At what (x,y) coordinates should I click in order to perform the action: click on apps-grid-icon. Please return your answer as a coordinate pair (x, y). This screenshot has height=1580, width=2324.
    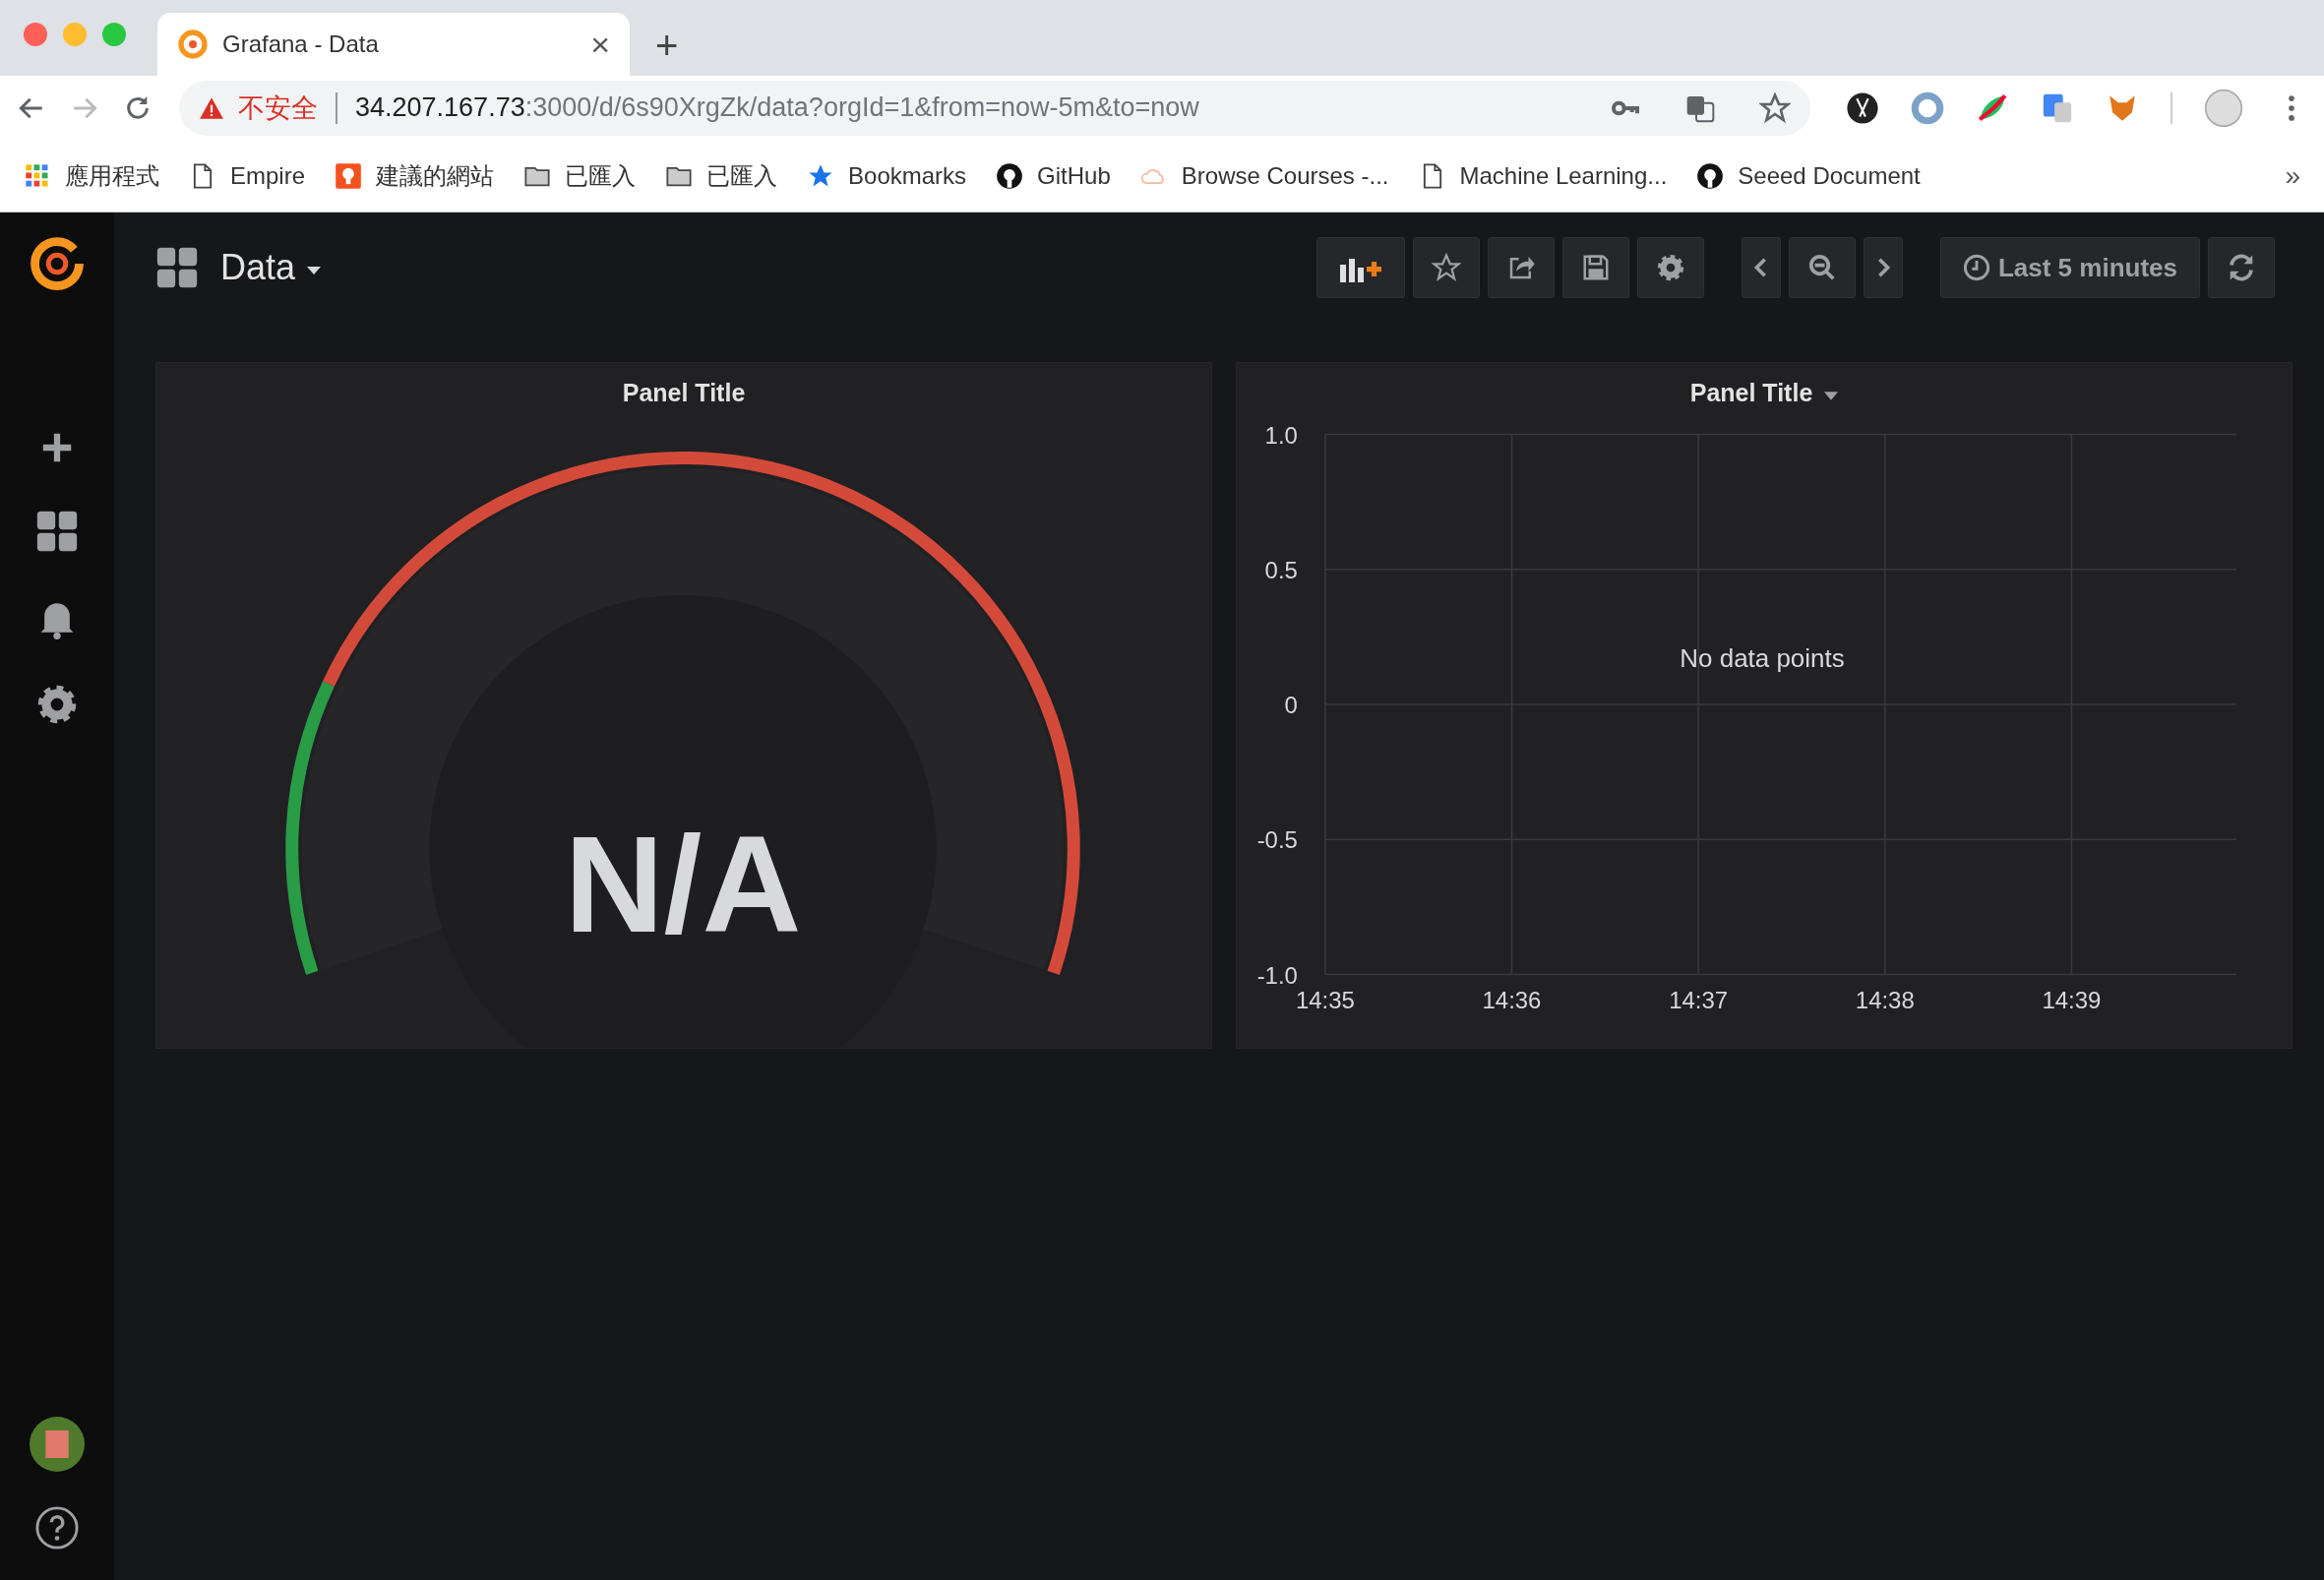
    Looking at the image, I should click on (37, 176).